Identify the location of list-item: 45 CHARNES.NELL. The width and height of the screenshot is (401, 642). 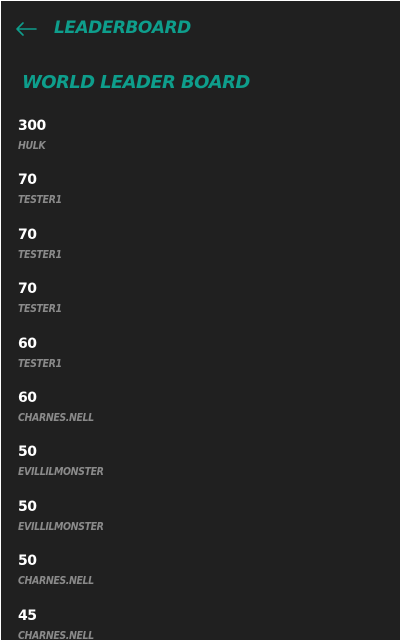
(200, 622).